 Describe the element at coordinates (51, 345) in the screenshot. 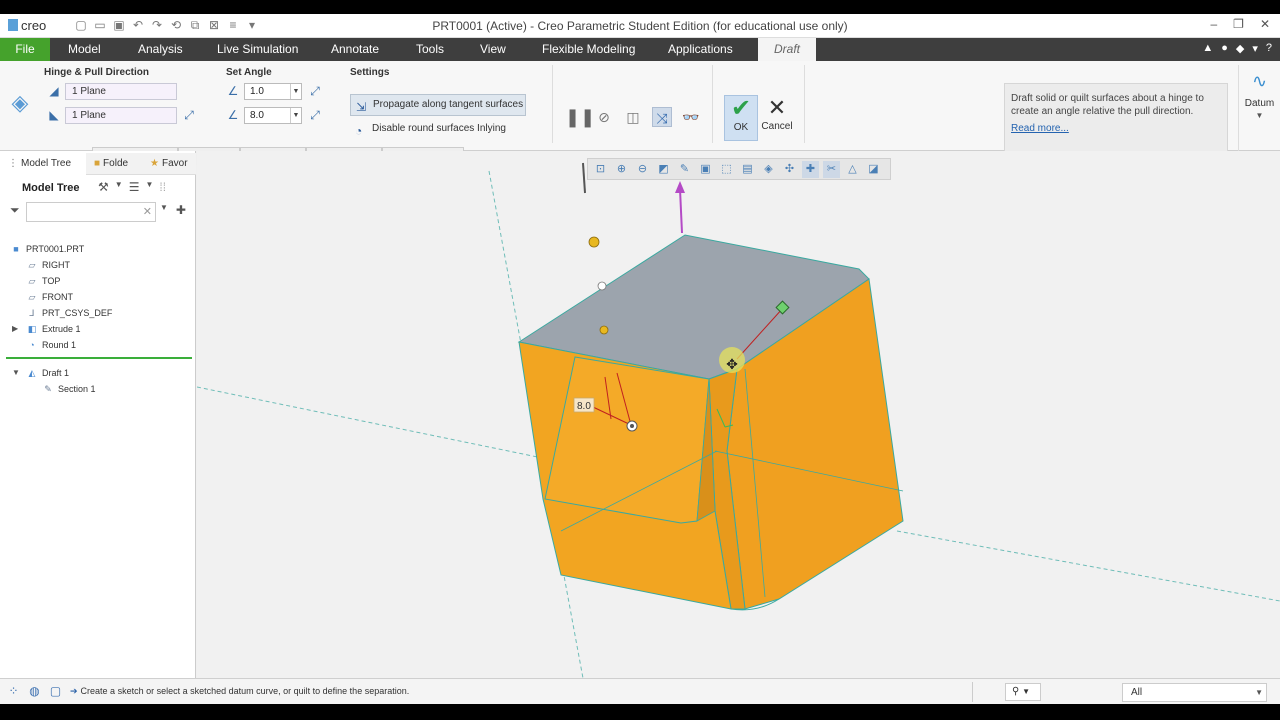

I see `tree-item-round: ◔ Round 1` at that location.